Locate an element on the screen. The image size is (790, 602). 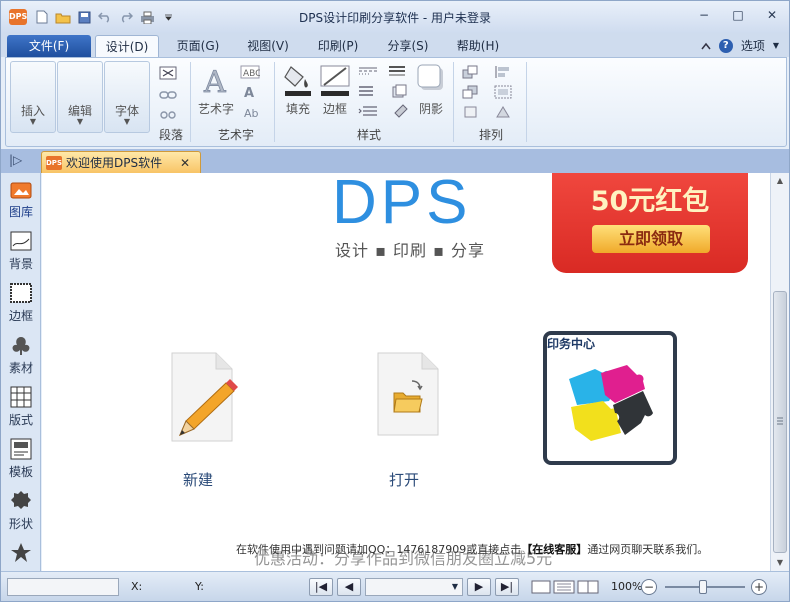
sidebar-item-label: 图库 is located at coordinates (20, 212).